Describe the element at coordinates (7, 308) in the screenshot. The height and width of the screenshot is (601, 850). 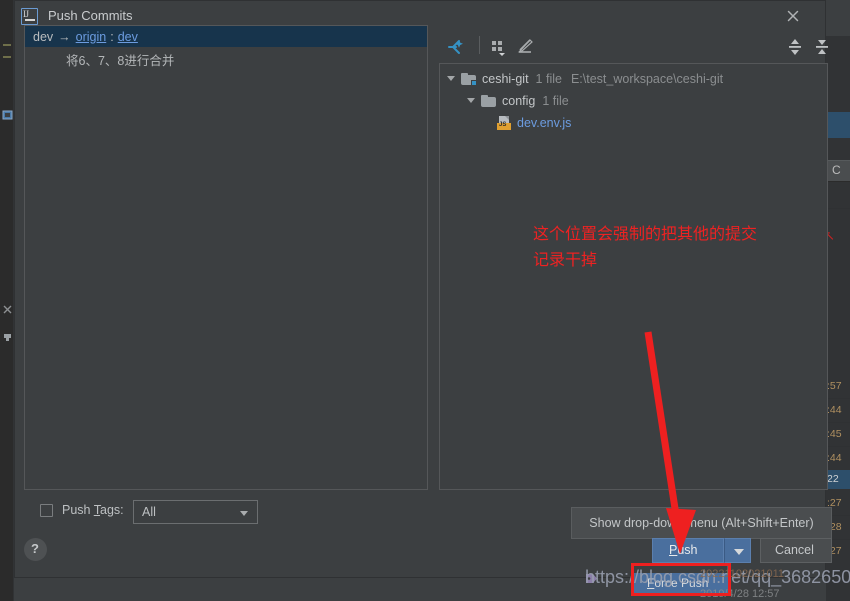
I see `ide-close-mark-icon` at that location.